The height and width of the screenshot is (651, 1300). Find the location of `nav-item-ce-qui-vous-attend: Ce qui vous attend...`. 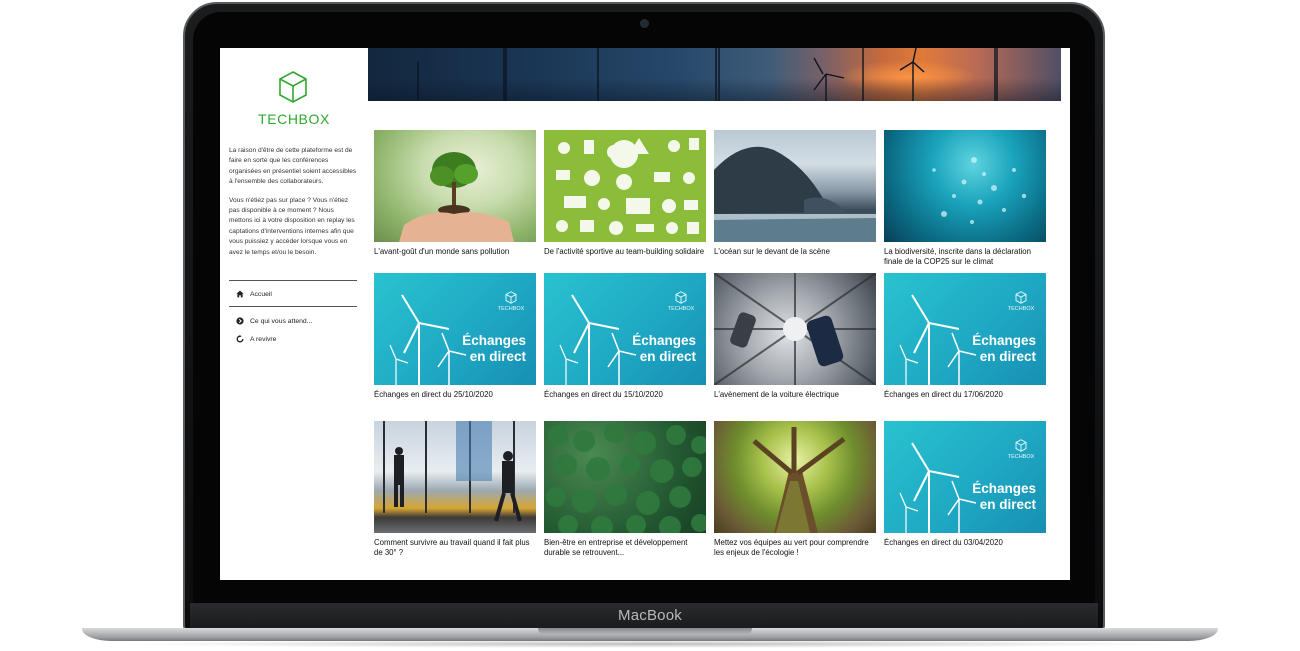

nav-item-ce-qui-vous-attend: Ce qui vous attend... is located at coordinates (274, 321).